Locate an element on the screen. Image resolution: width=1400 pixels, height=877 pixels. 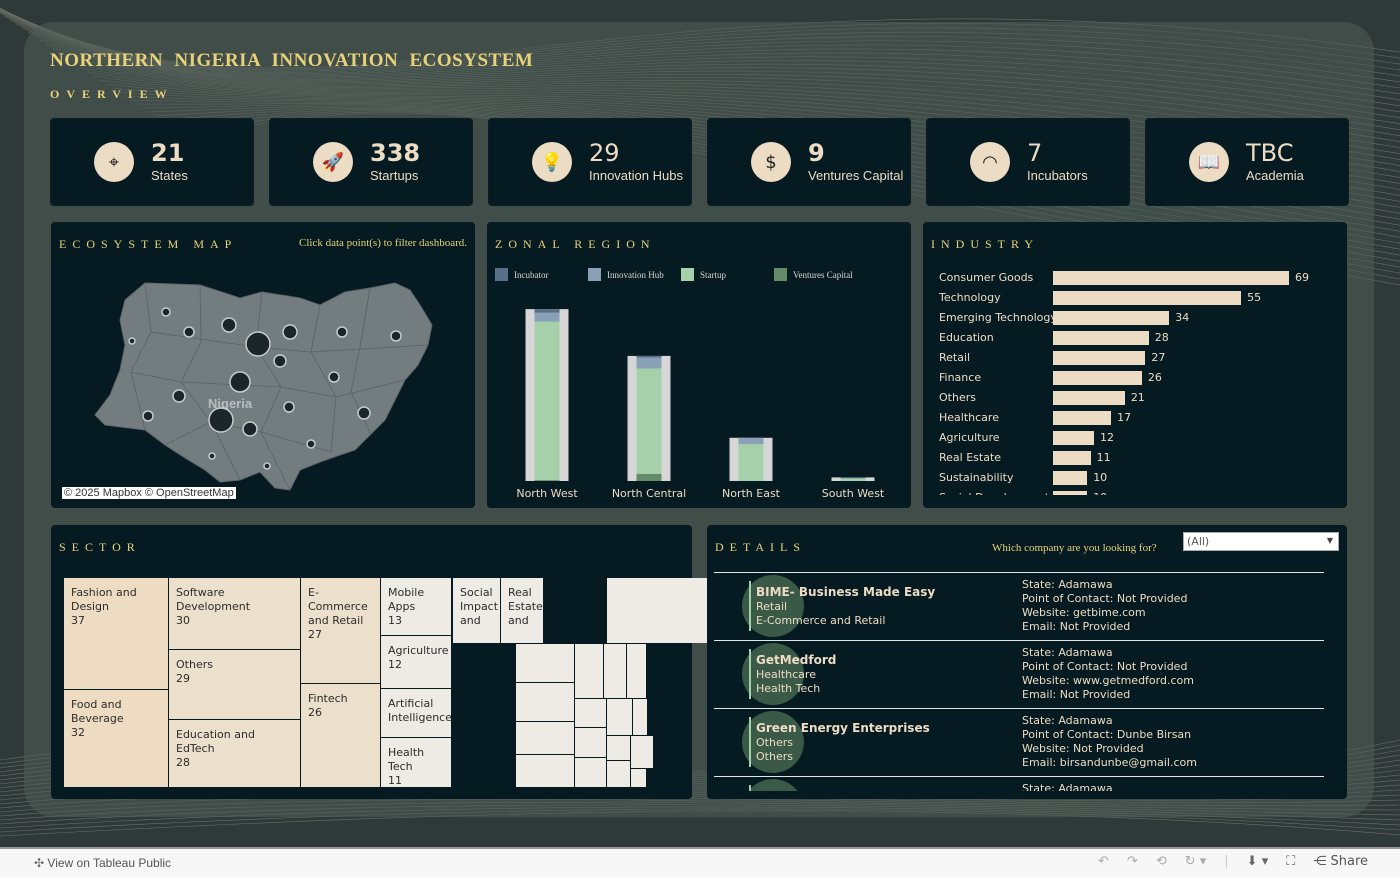
industry-bar-row: Technology 55 is located at coordinates (1133, 298).